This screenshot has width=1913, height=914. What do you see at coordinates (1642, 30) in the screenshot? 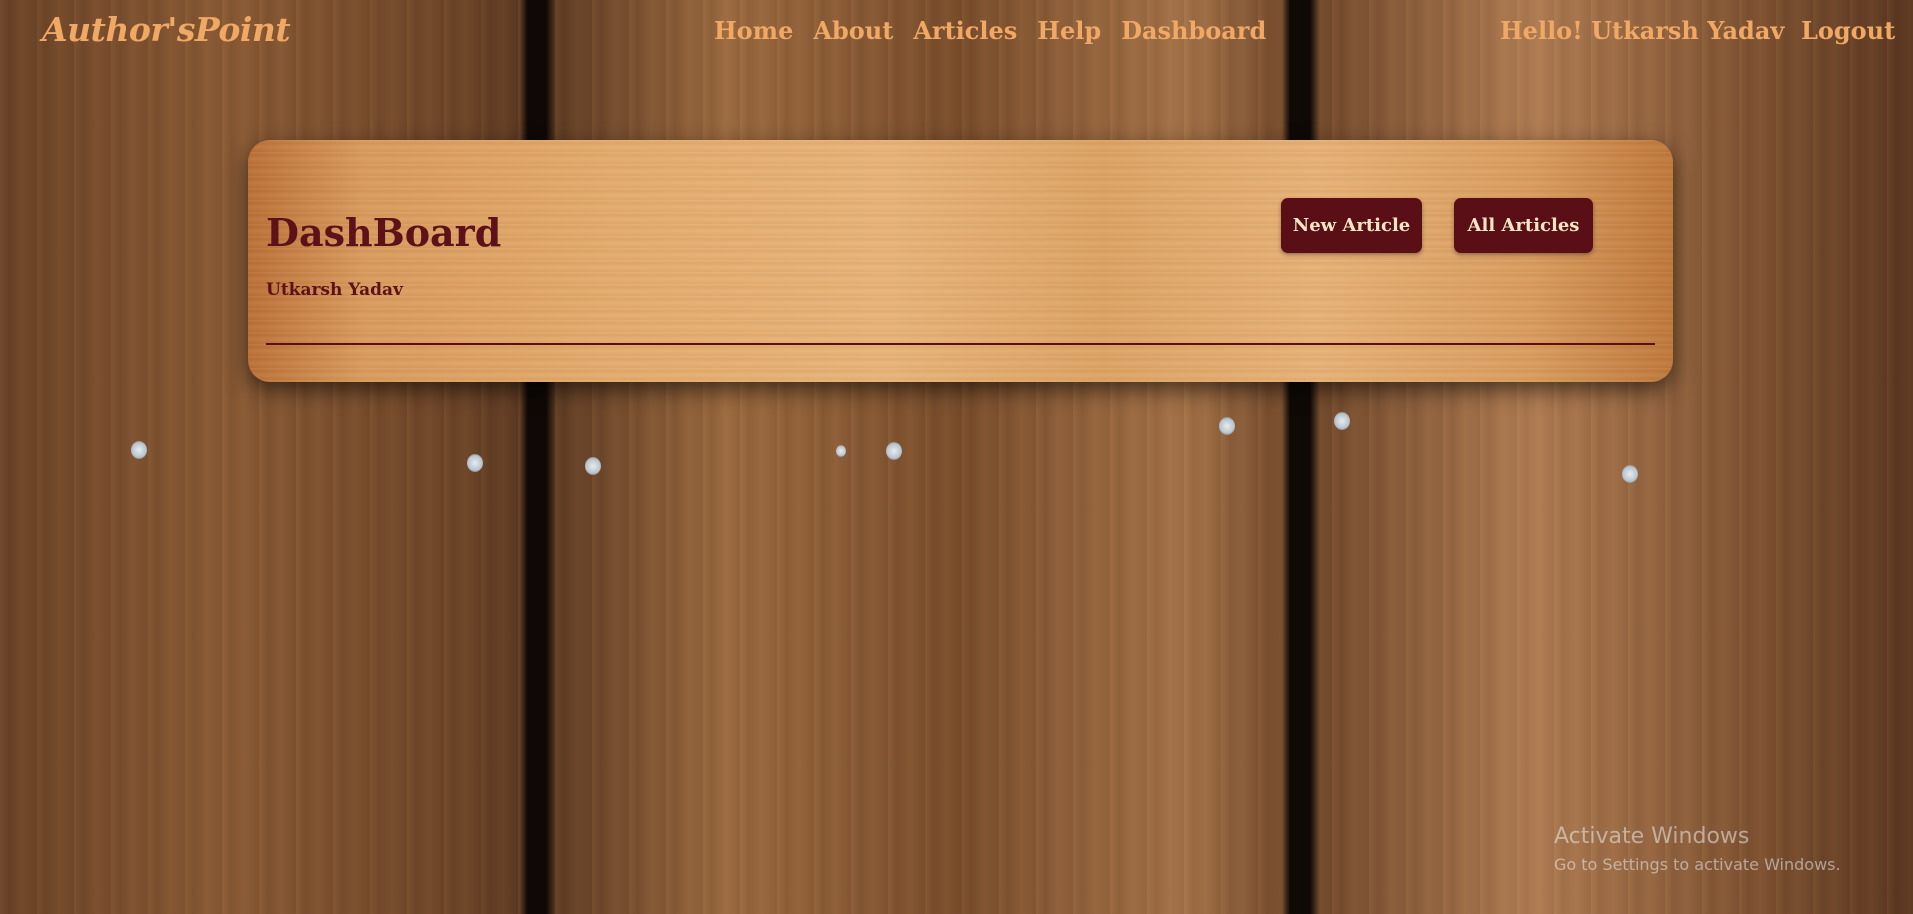
I see `user-greeting: Hello! Utkarsh Yadav` at bounding box center [1642, 30].